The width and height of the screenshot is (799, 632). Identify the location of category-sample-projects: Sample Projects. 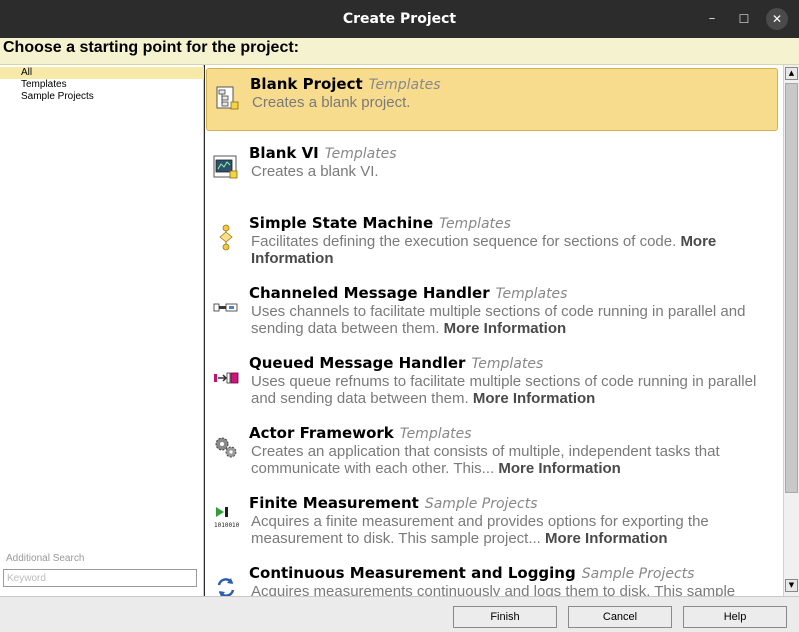
(102, 97).